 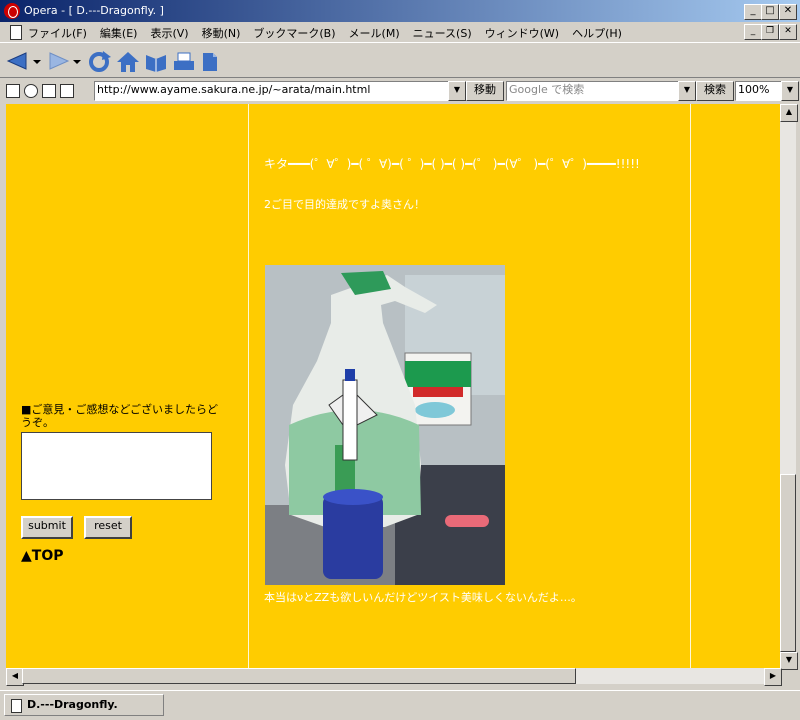 I want to click on menu-bookmarks: ブックマーク(B), so click(x=294, y=33).